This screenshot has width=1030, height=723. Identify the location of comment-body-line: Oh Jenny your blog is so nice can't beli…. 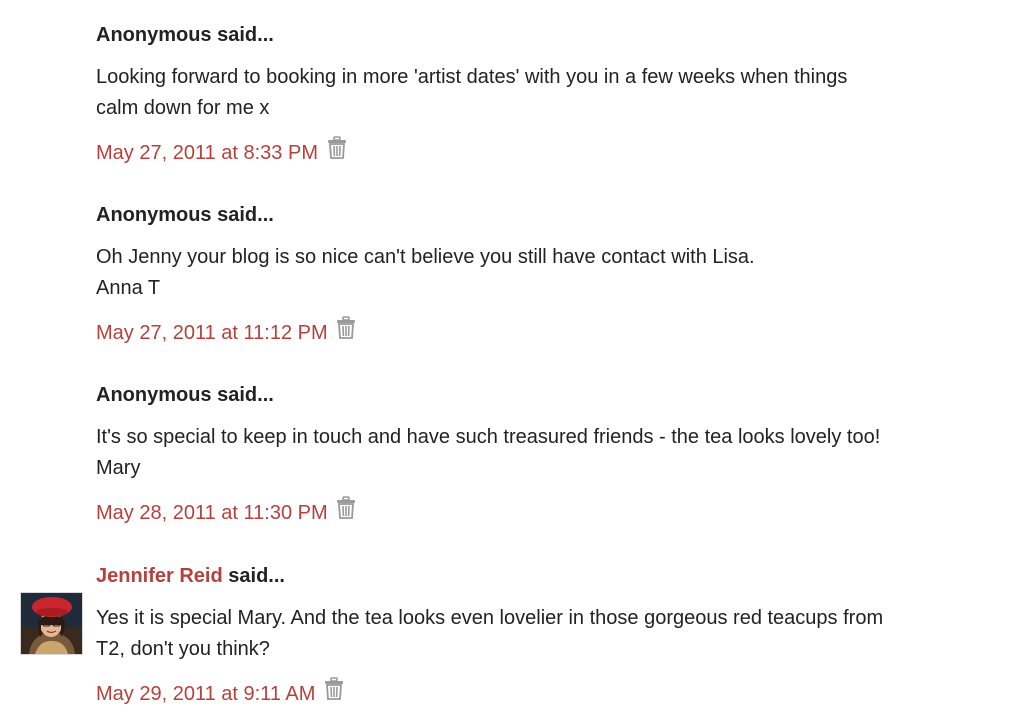
(425, 257).